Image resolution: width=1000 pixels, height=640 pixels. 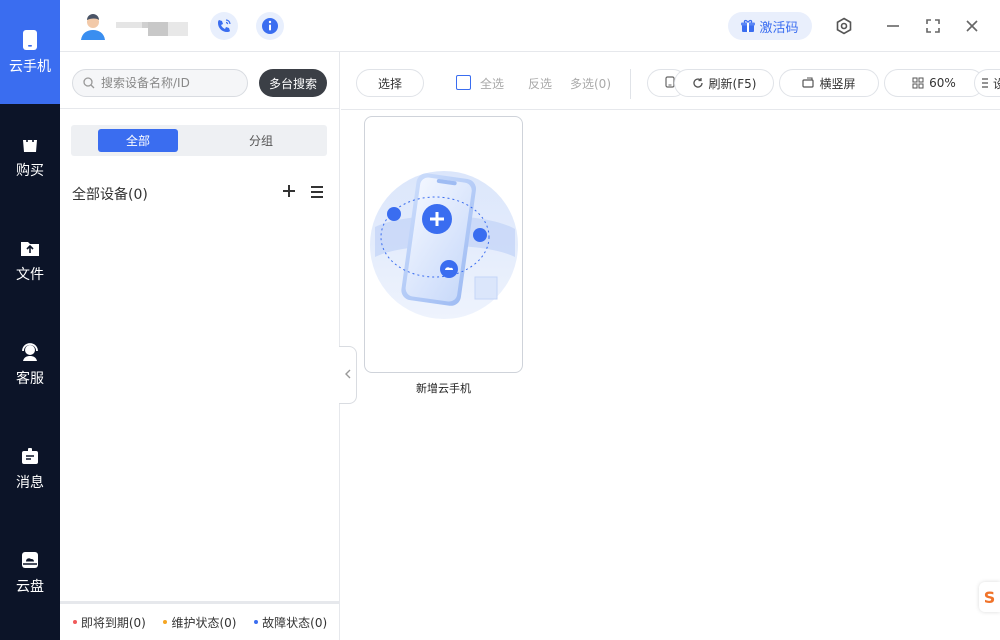 What do you see at coordinates (30, 52) in the screenshot?
I see `rail-item-cloud-phone: 云手机` at bounding box center [30, 52].